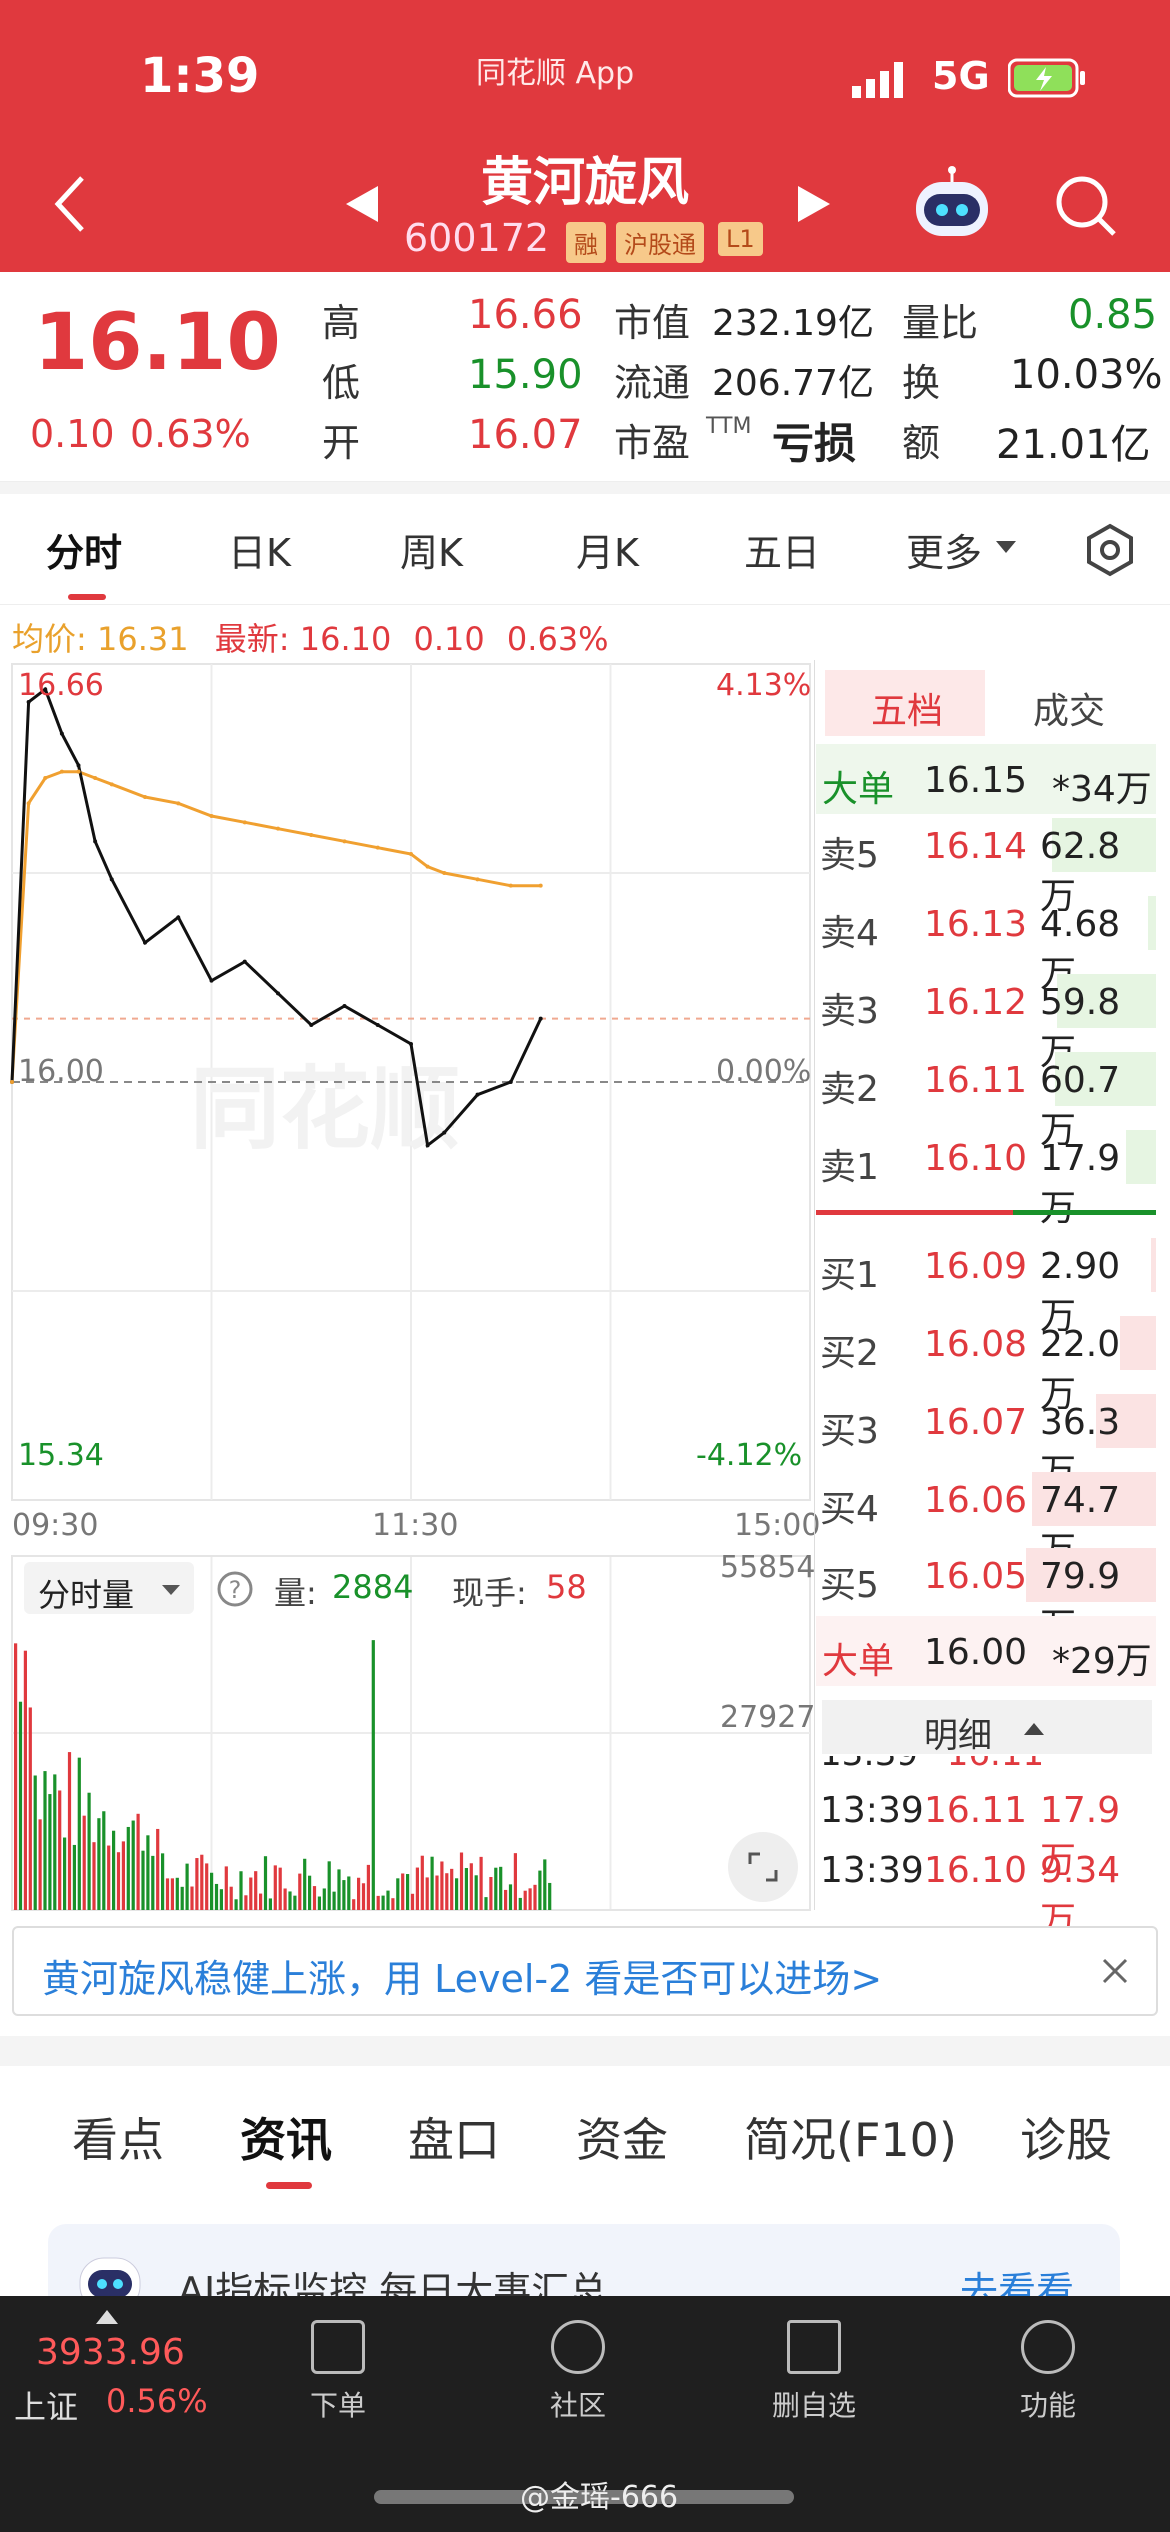  I want to click on bid-row: 买1 16.09 2.90万, so click(986, 1283).